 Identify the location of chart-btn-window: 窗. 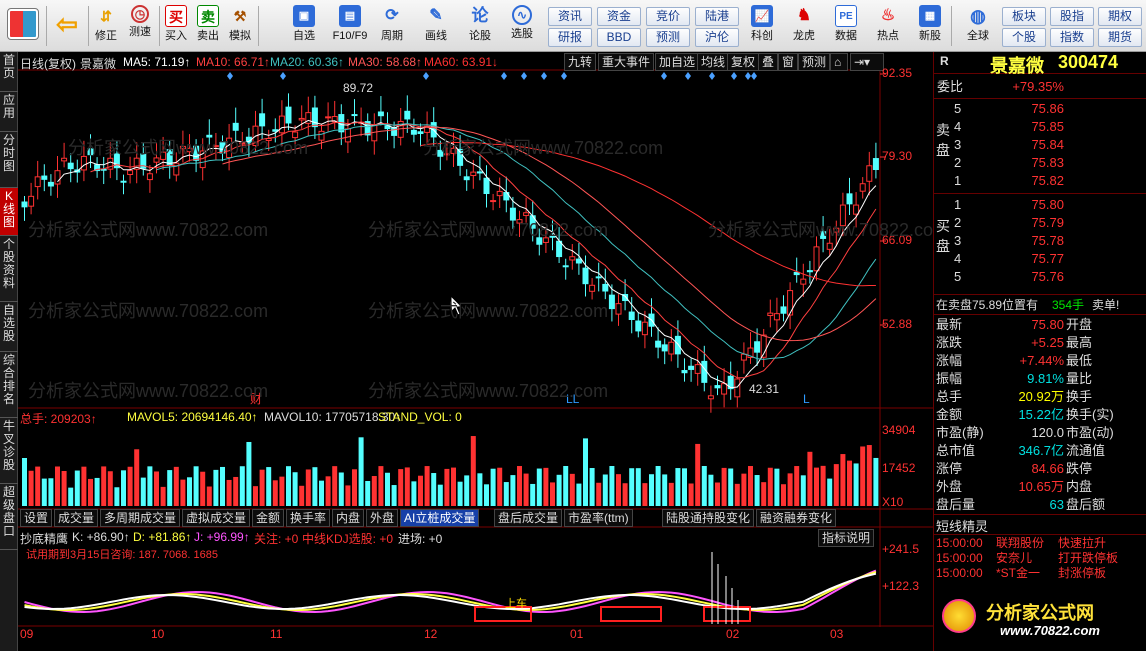
(788, 62).